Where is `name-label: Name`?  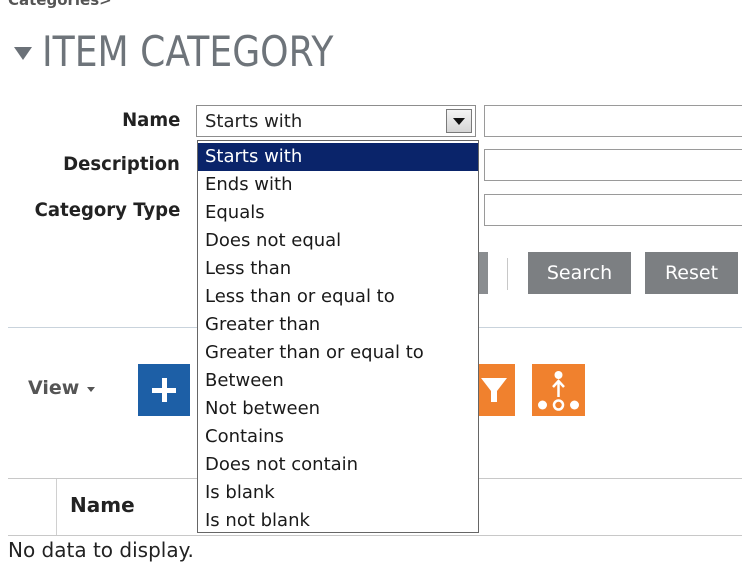 name-label: Name is located at coordinates (150, 120).